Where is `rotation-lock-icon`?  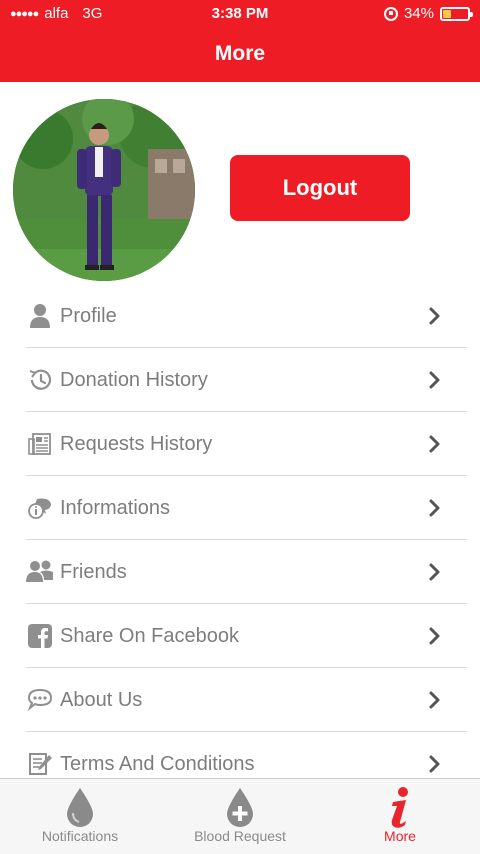 rotation-lock-icon is located at coordinates (390, 13).